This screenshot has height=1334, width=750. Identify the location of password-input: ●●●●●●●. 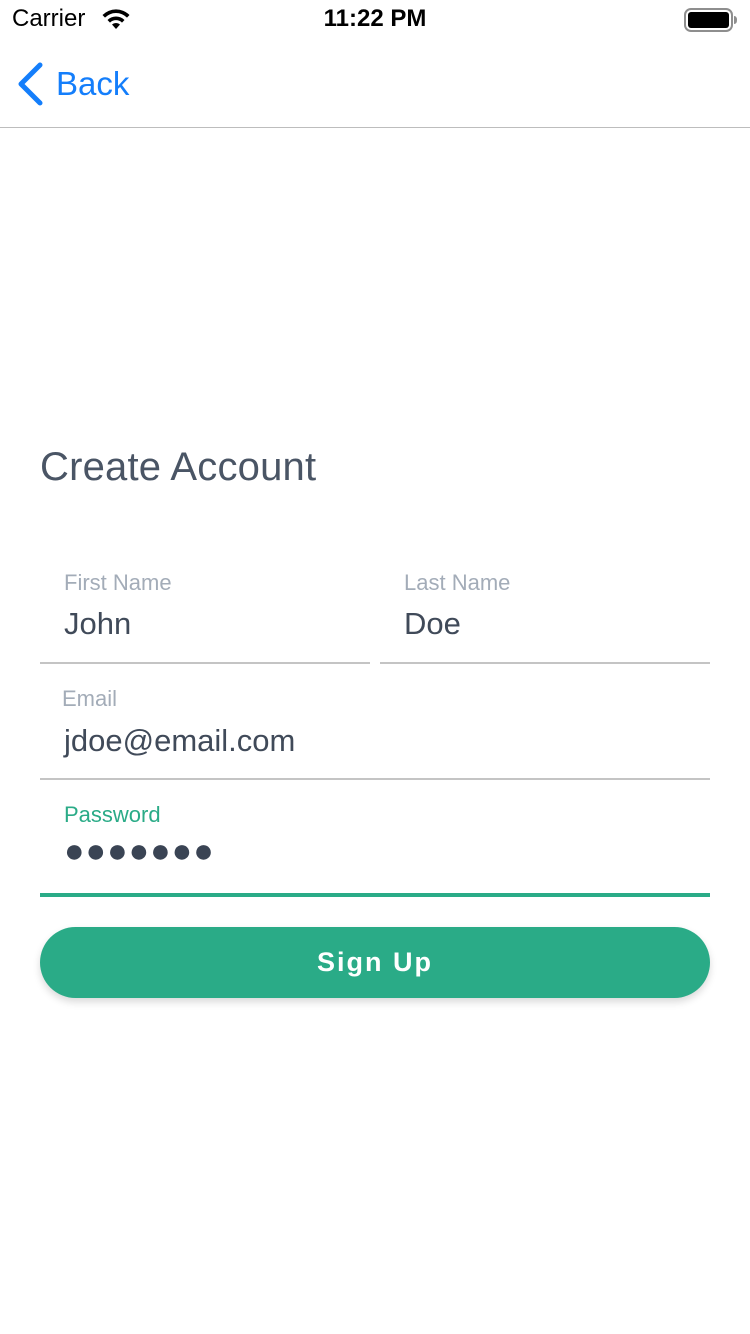
(139, 851).